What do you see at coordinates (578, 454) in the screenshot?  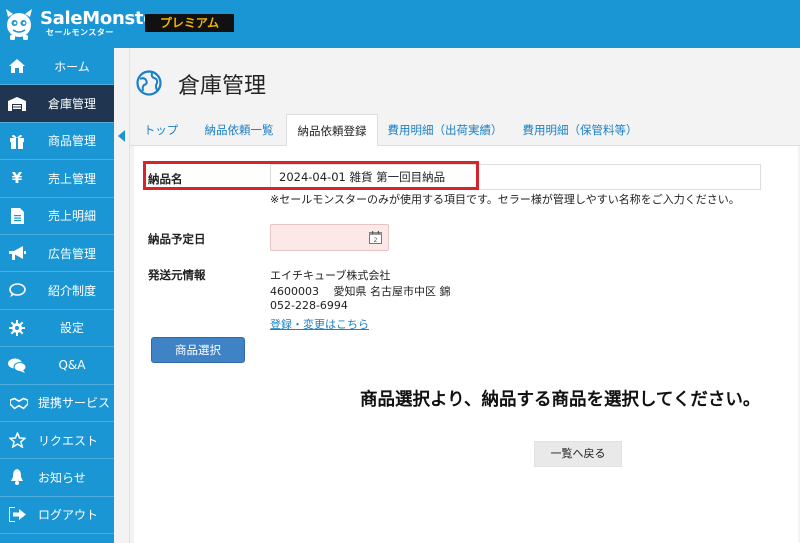 I see `back-to-list-button: 一覧へ戻る` at bounding box center [578, 454].